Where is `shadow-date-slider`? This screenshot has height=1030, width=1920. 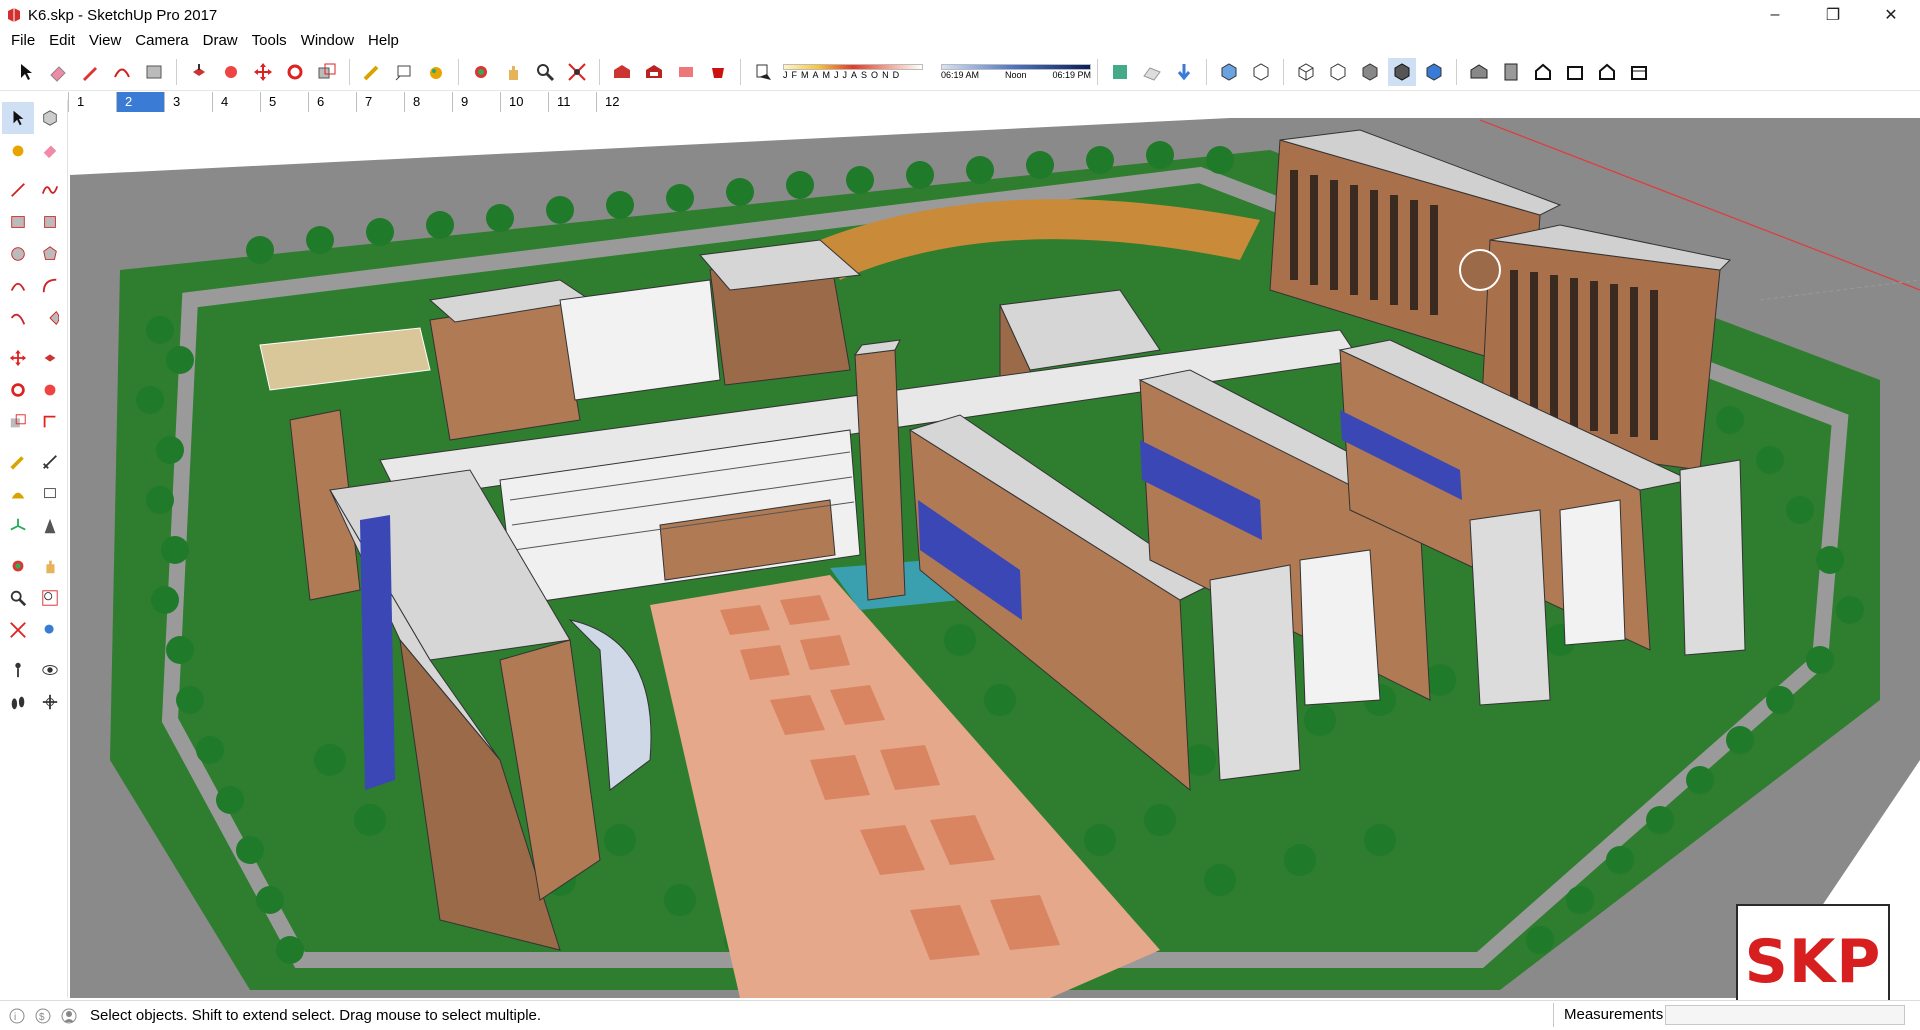
shadow-date-slider is located at coordinates (853, 66).